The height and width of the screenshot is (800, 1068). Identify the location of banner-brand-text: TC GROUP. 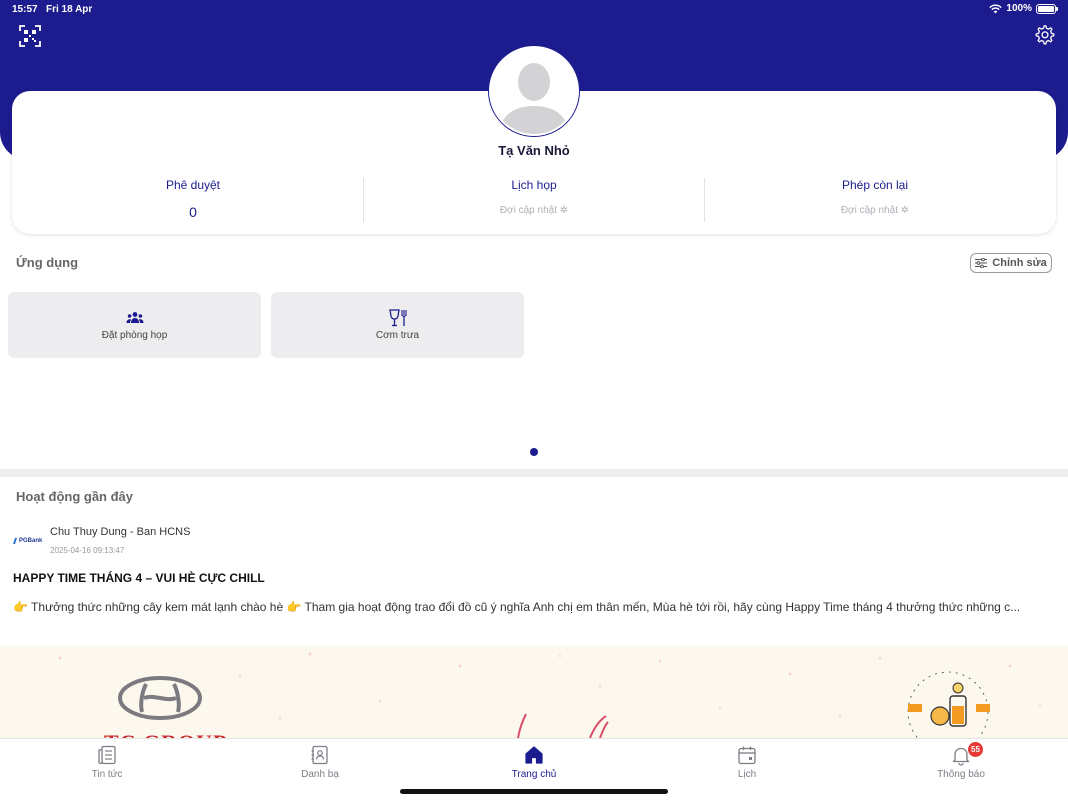
(166, 734).